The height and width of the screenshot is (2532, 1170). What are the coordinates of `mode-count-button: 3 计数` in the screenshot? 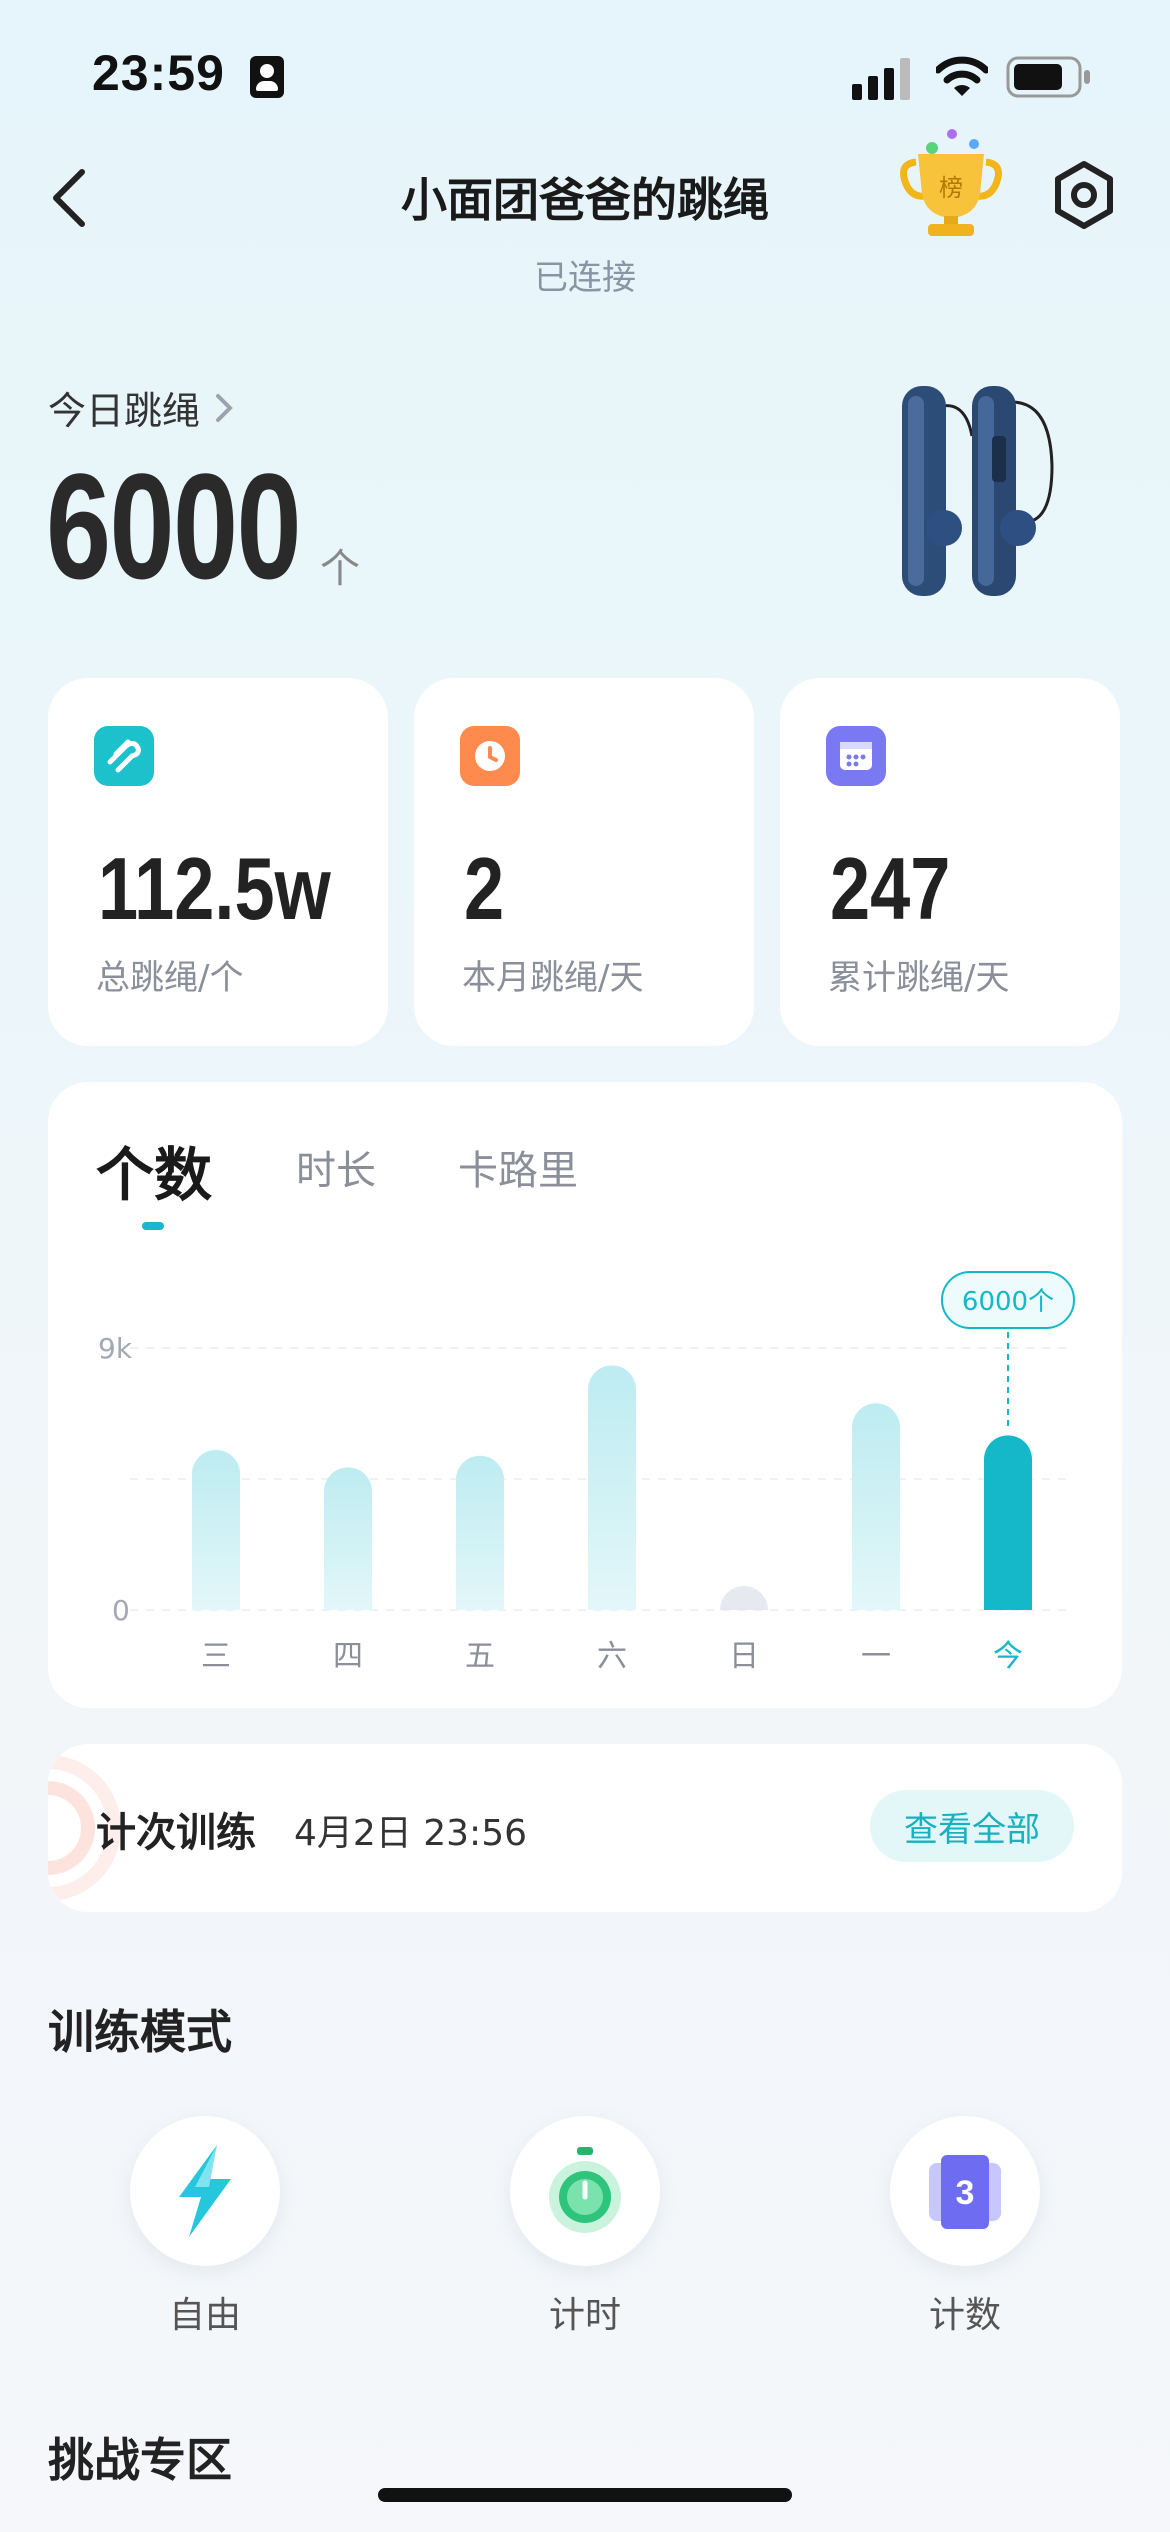 It's located at (965, 2227).